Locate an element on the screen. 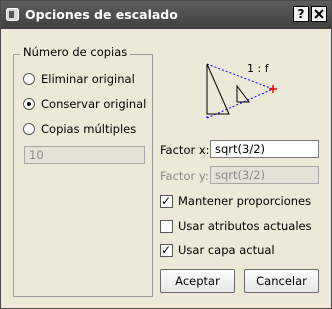 This screenshot has width=332, height=309. radio-multiple-copies: Copias múltiples is located at coordinates (79, 129).